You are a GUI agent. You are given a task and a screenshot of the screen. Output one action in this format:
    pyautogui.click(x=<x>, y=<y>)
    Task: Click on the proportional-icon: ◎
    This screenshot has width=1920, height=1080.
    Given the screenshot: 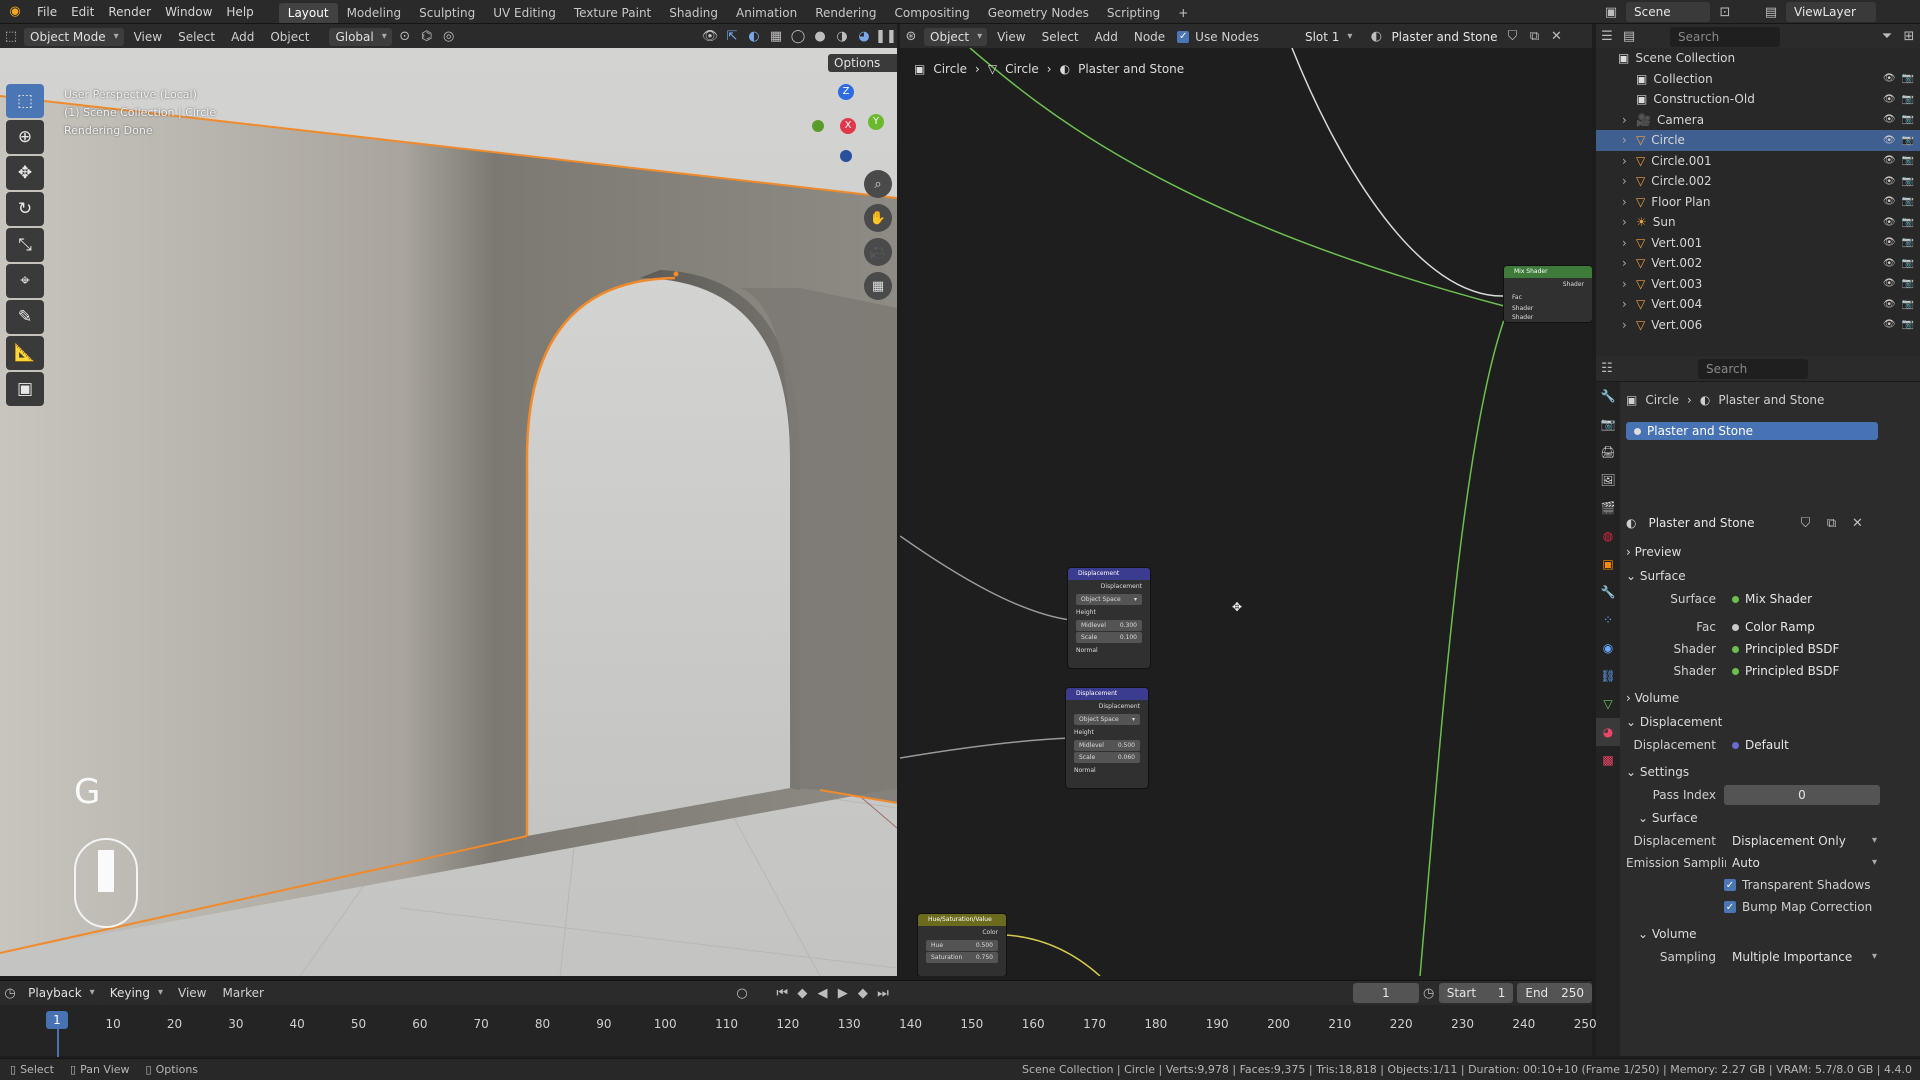 What is the action you would take?
    pyautogui.click(x=449, y=37)
    